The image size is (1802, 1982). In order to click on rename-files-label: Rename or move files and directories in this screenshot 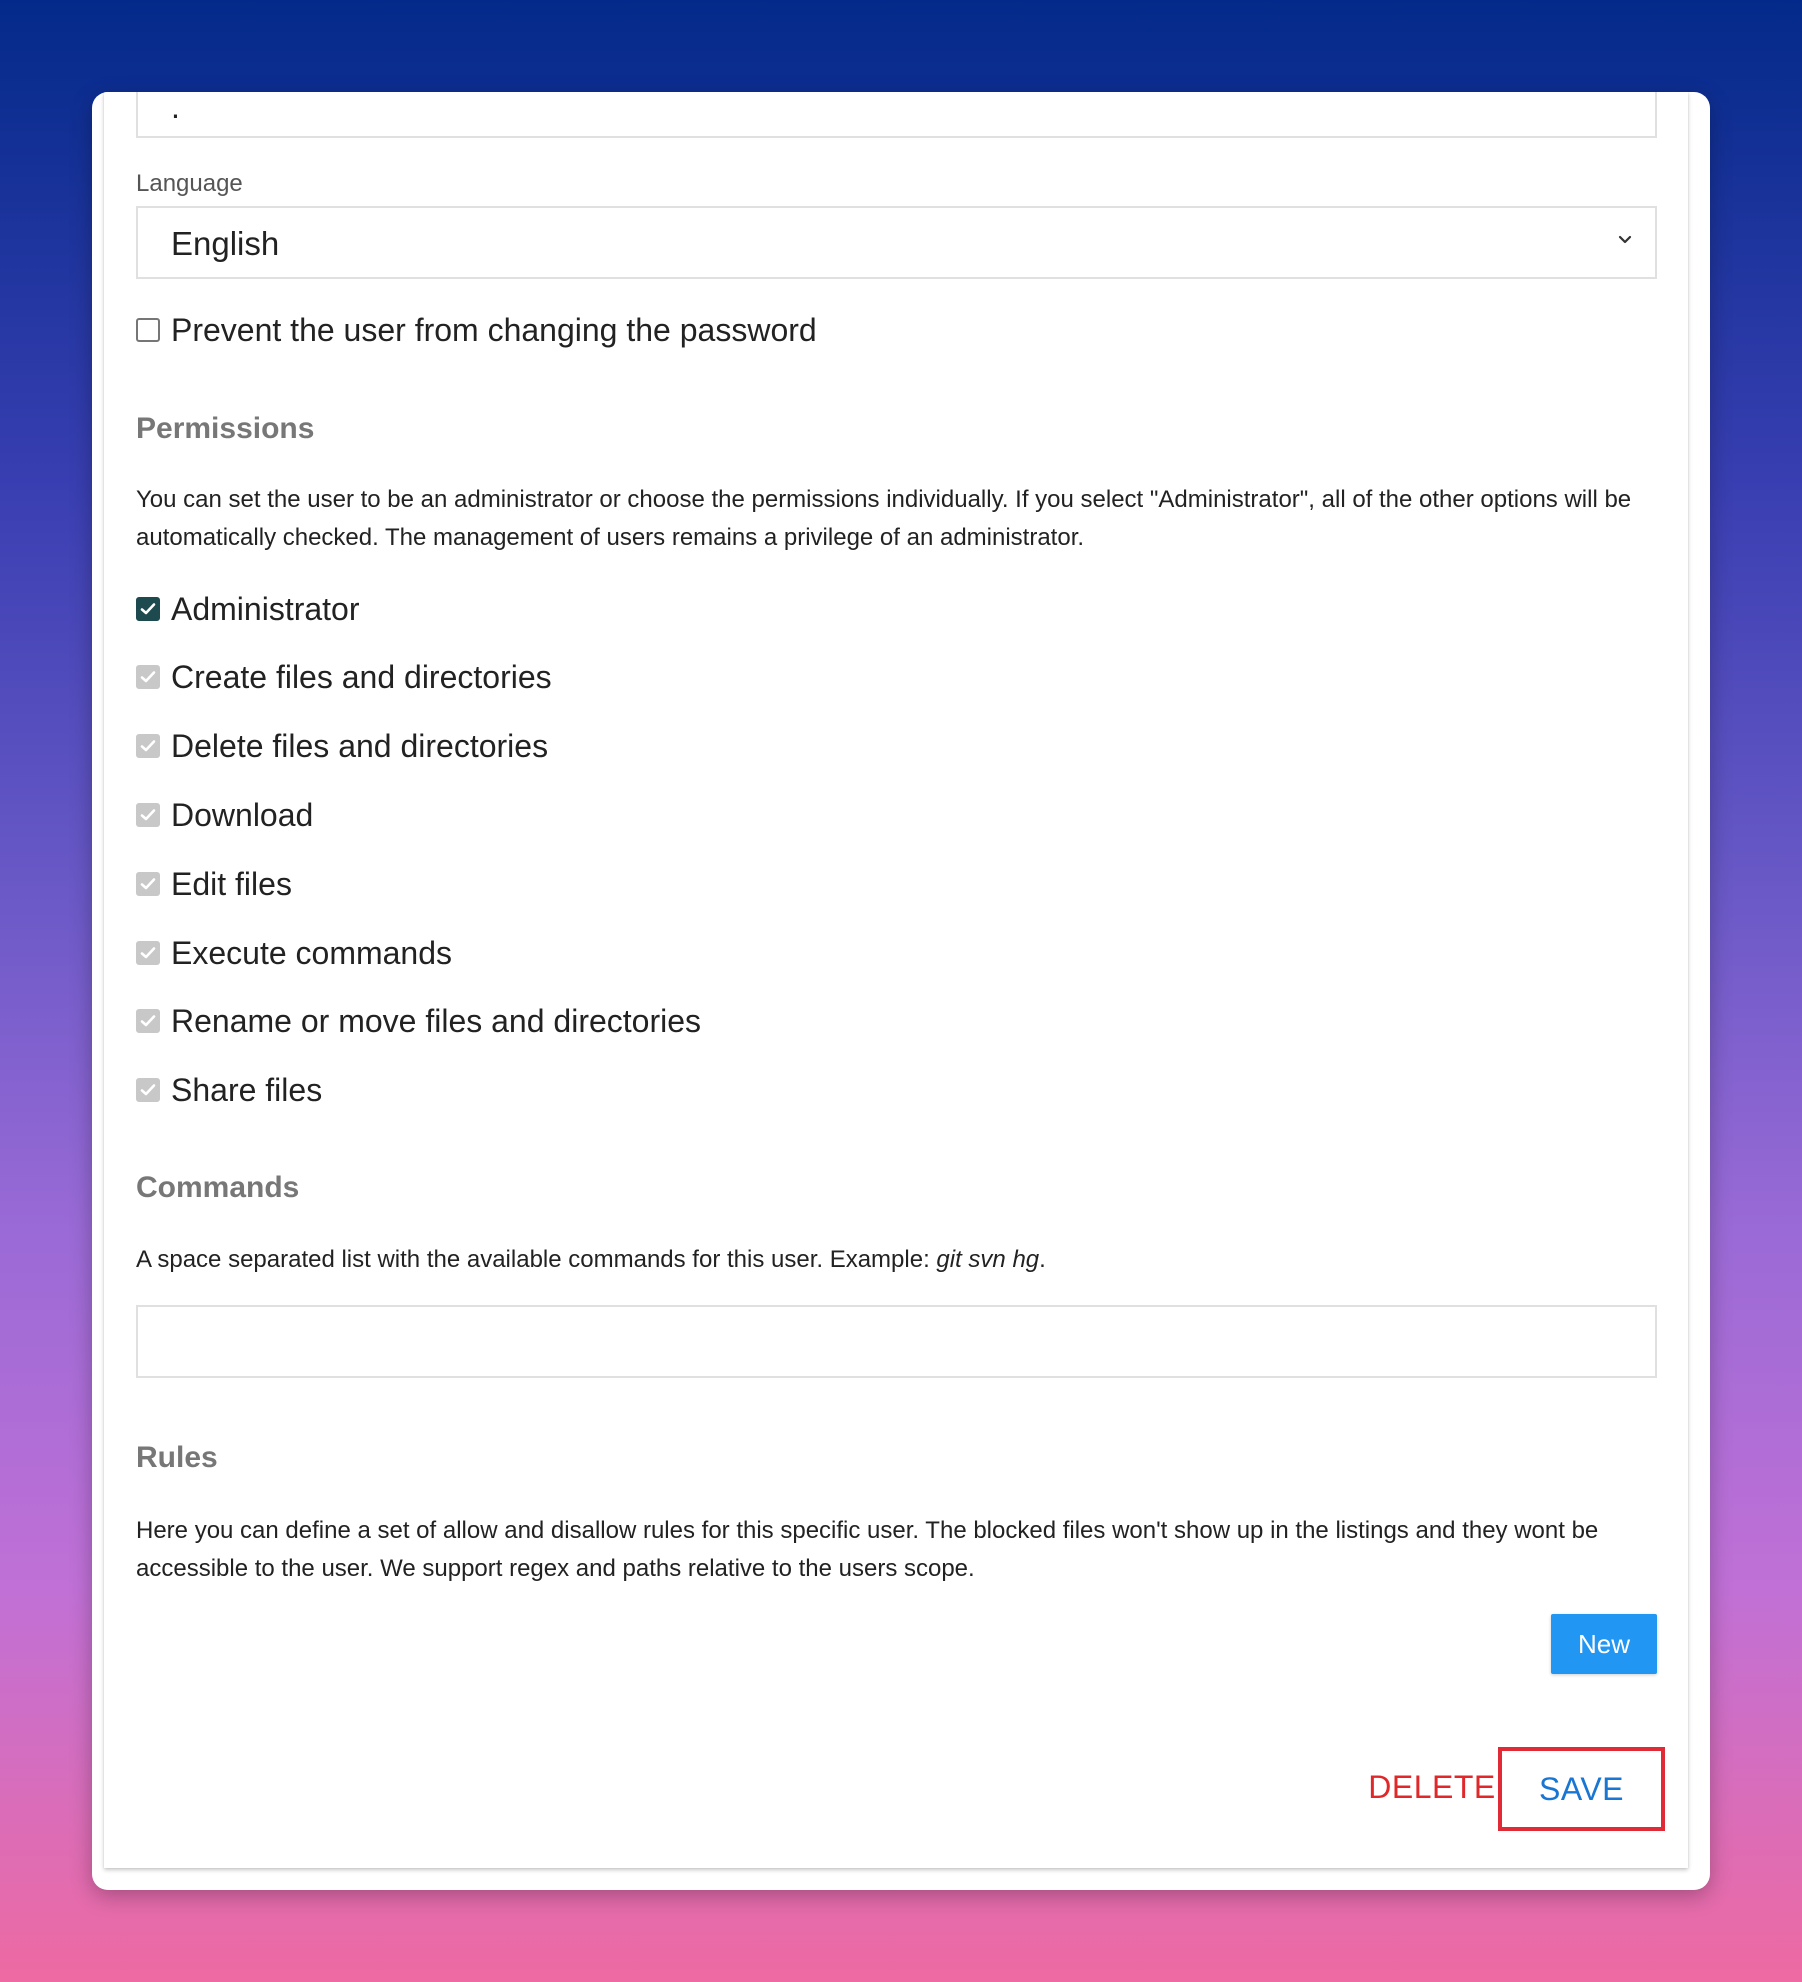, I will do `click(436, 1021)`.